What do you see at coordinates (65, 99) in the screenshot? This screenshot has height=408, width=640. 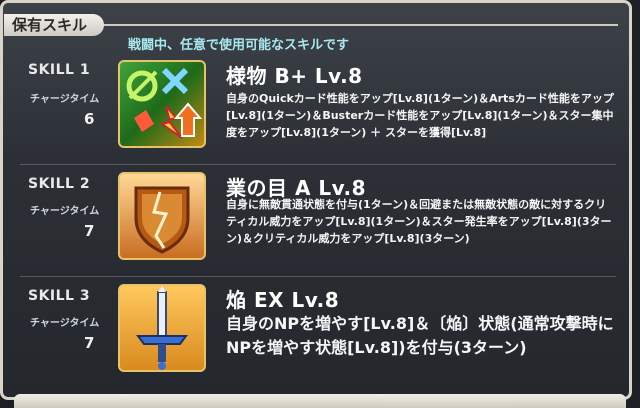 I see `skill-1-ct-label: チャージタイム` at bounding box center [65, 99].